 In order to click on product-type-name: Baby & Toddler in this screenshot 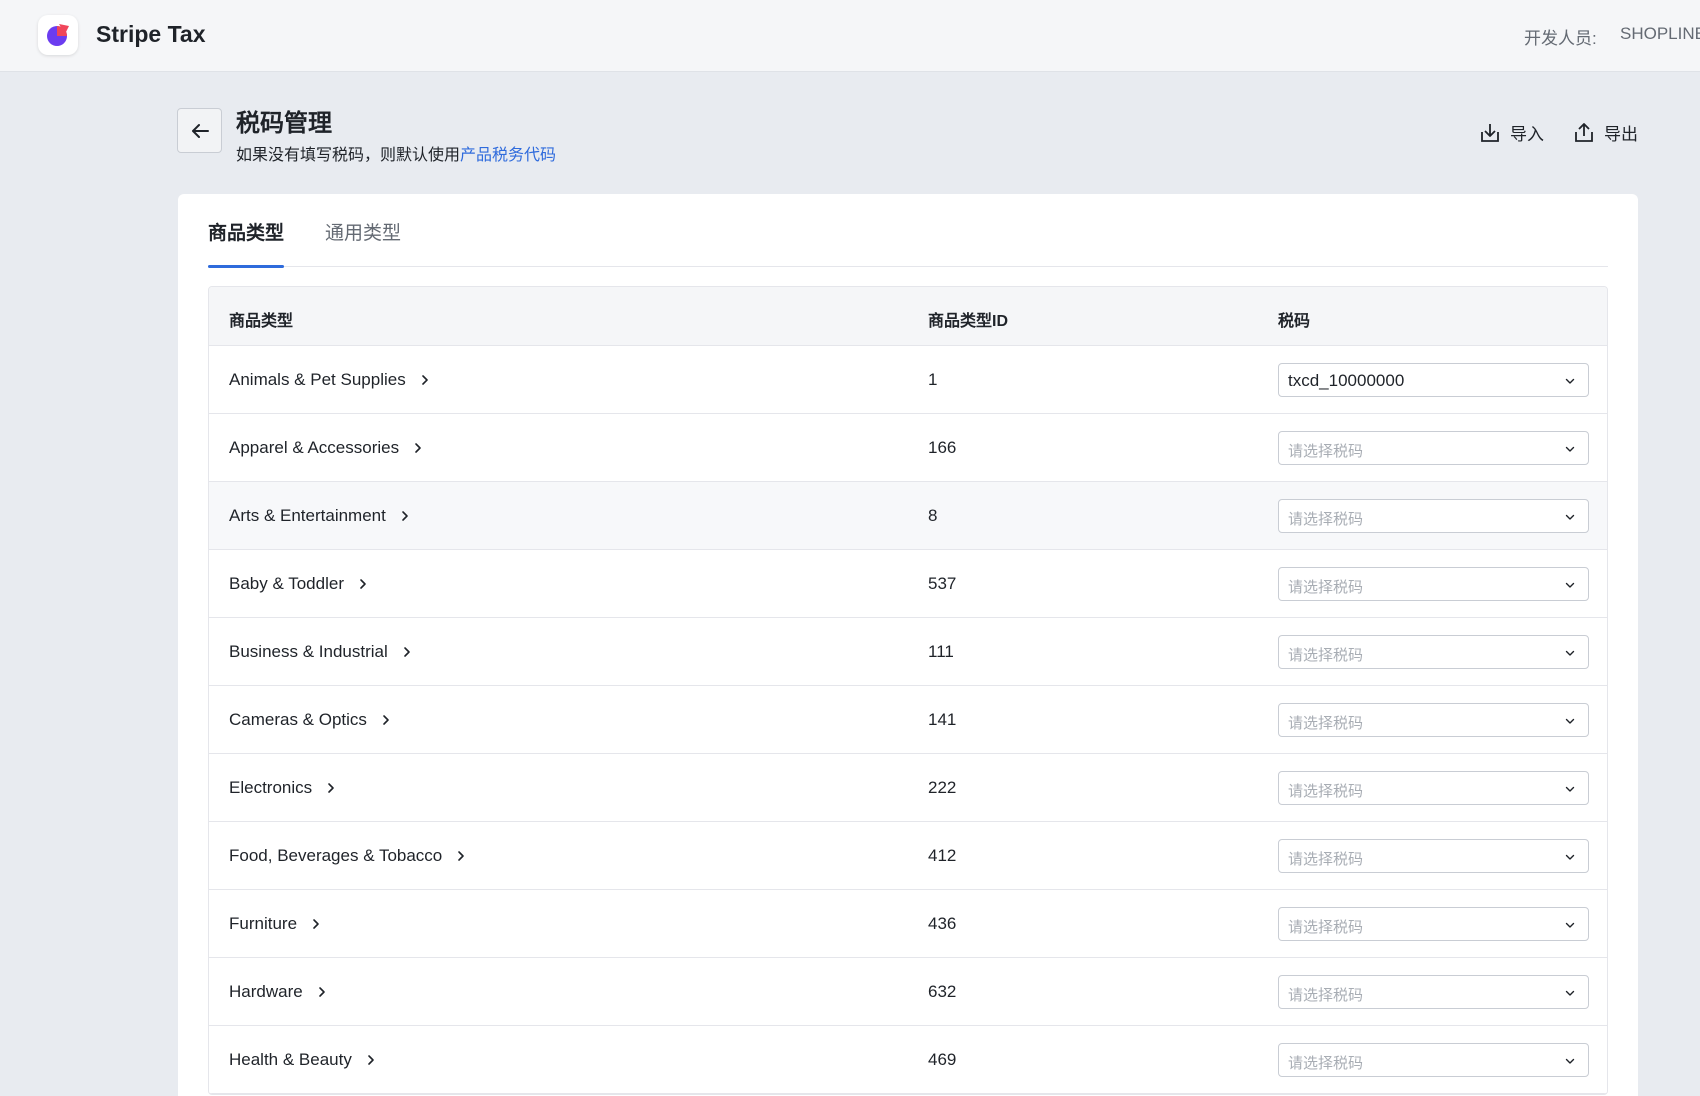, I will do `click(298, 584)`.